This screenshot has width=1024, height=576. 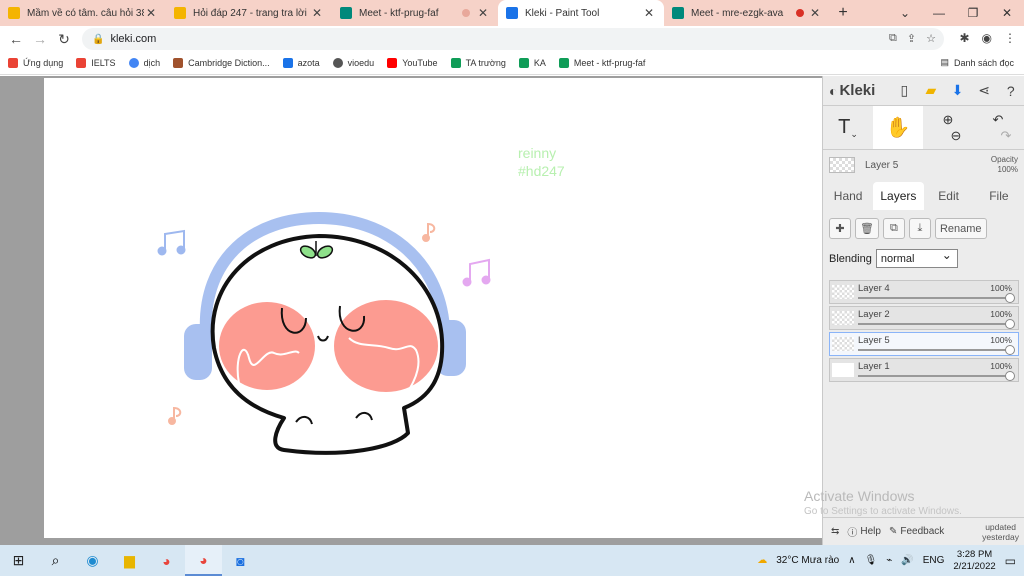 What do you see at coordinates (948, 120) in the screenshot?
I see `zoom-in-icon: ⊕` at bounding box center [948, 120].